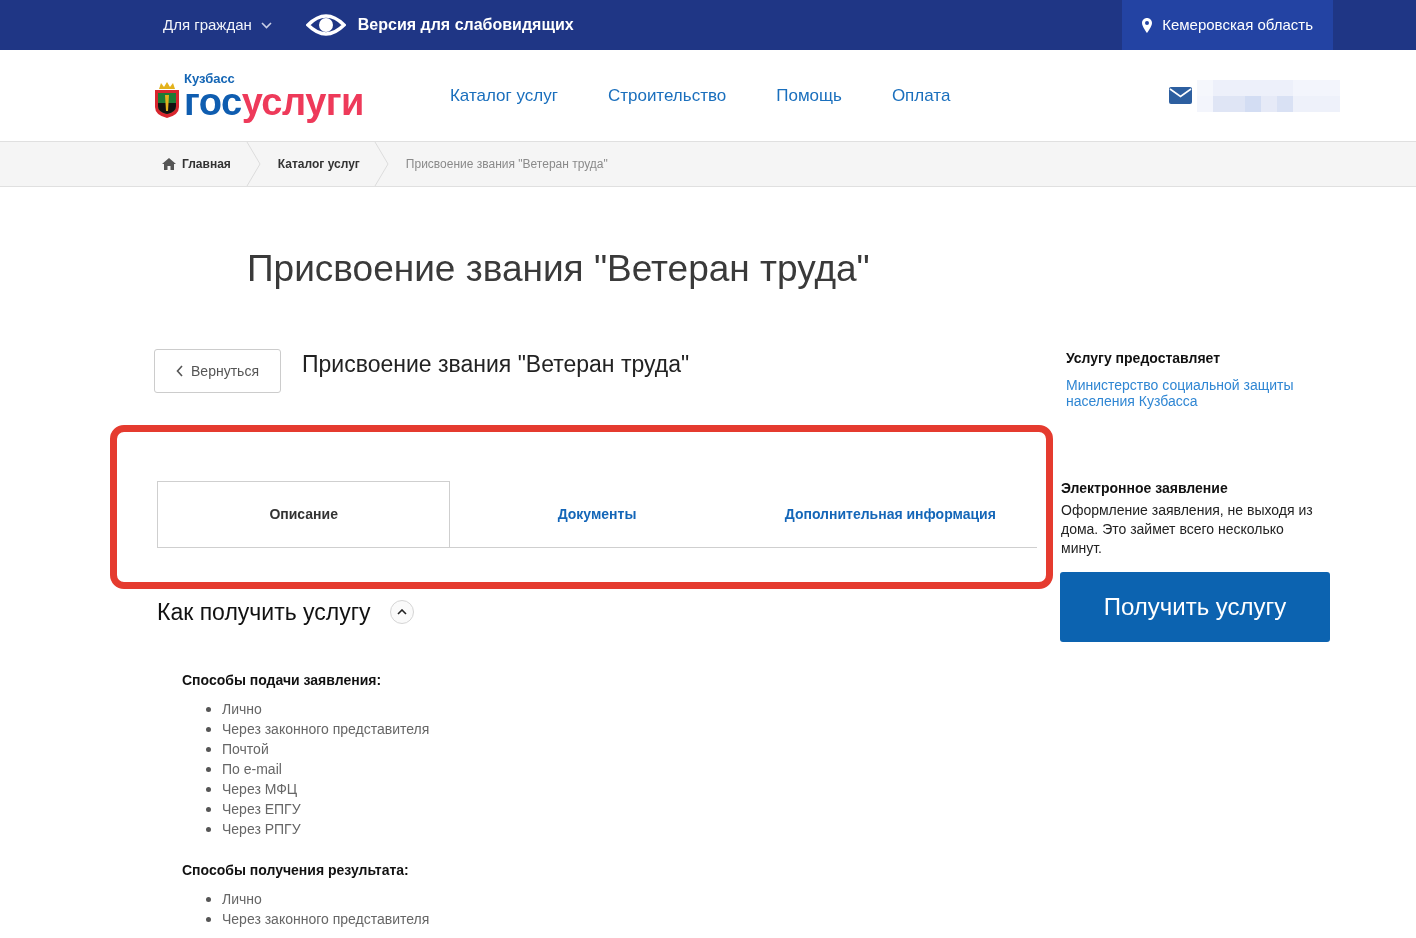  Describe the element at coordinates (282, 680) in the screenshot. I see `group-heading: Способы подачи заявления:` at that location.